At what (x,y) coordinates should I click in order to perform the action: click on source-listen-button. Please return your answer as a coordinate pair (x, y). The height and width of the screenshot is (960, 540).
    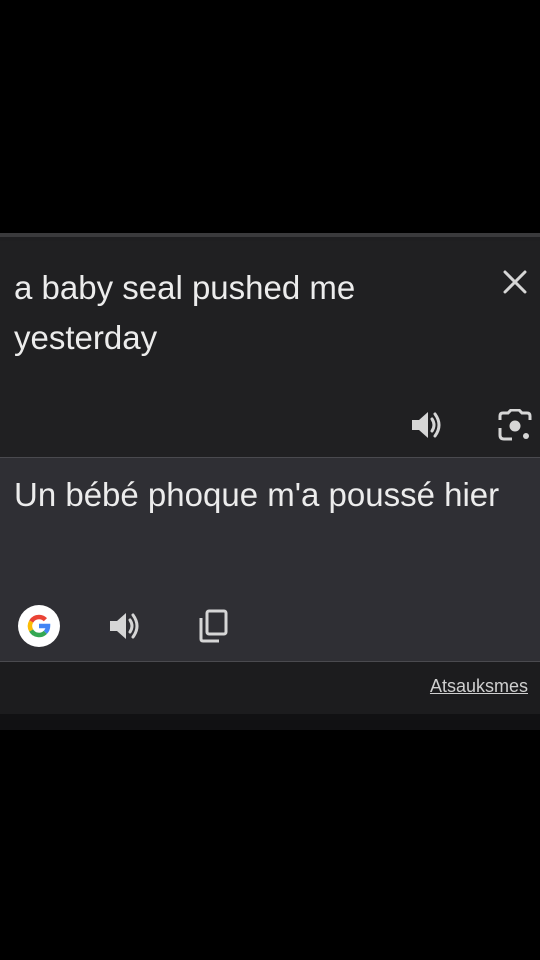
    Looking at the image, I should click on (427, 425).